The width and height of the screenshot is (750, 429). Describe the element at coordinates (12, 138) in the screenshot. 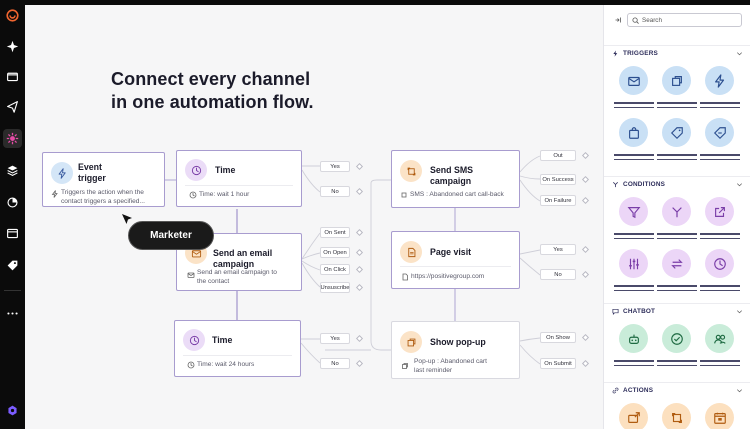

I see `automation-icon` at that location.